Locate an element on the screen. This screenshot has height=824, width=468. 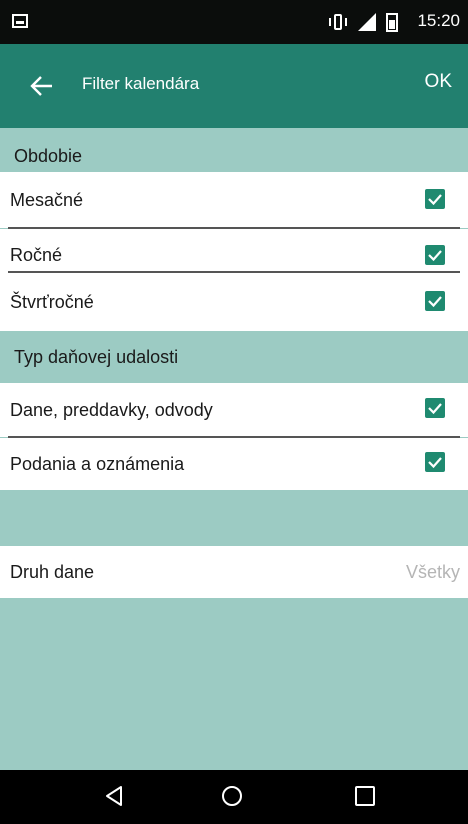
recents-square-icon is located at coordinates (365, 796).